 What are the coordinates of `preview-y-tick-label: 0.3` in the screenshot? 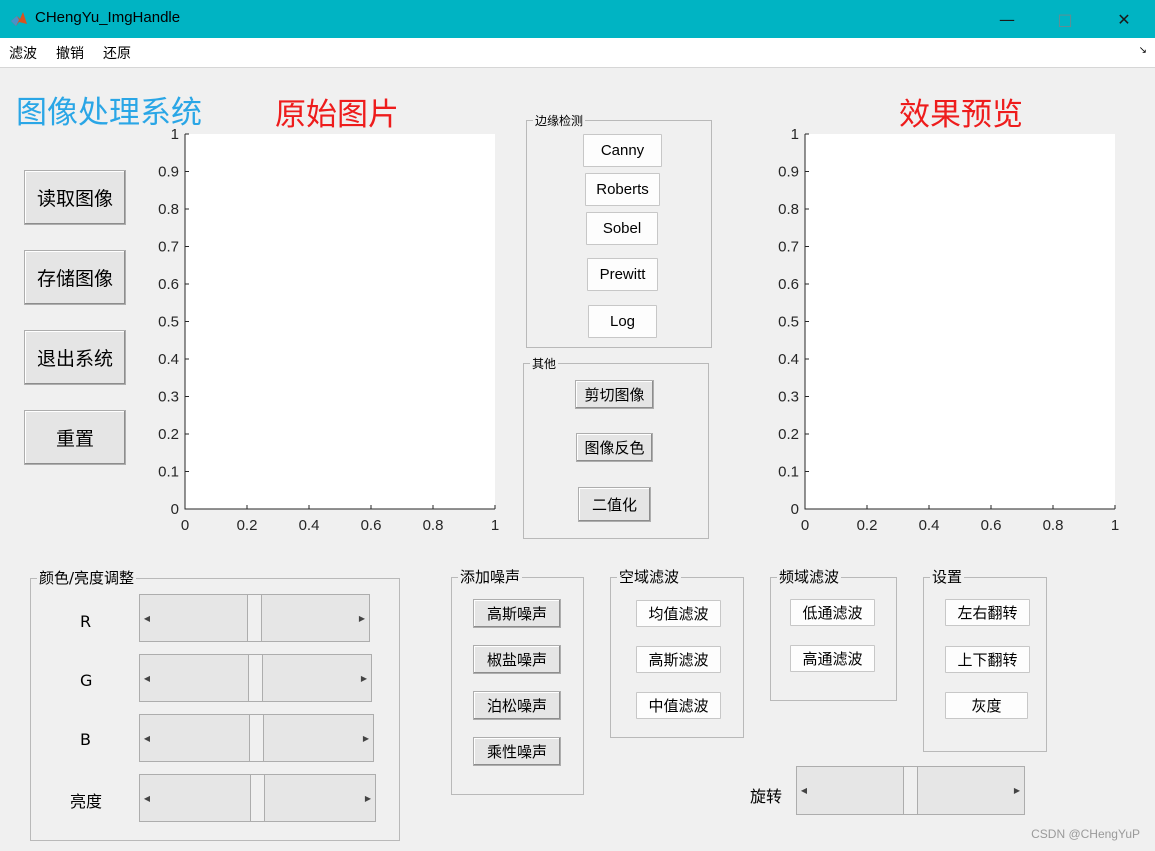 It's located at (788, 397).